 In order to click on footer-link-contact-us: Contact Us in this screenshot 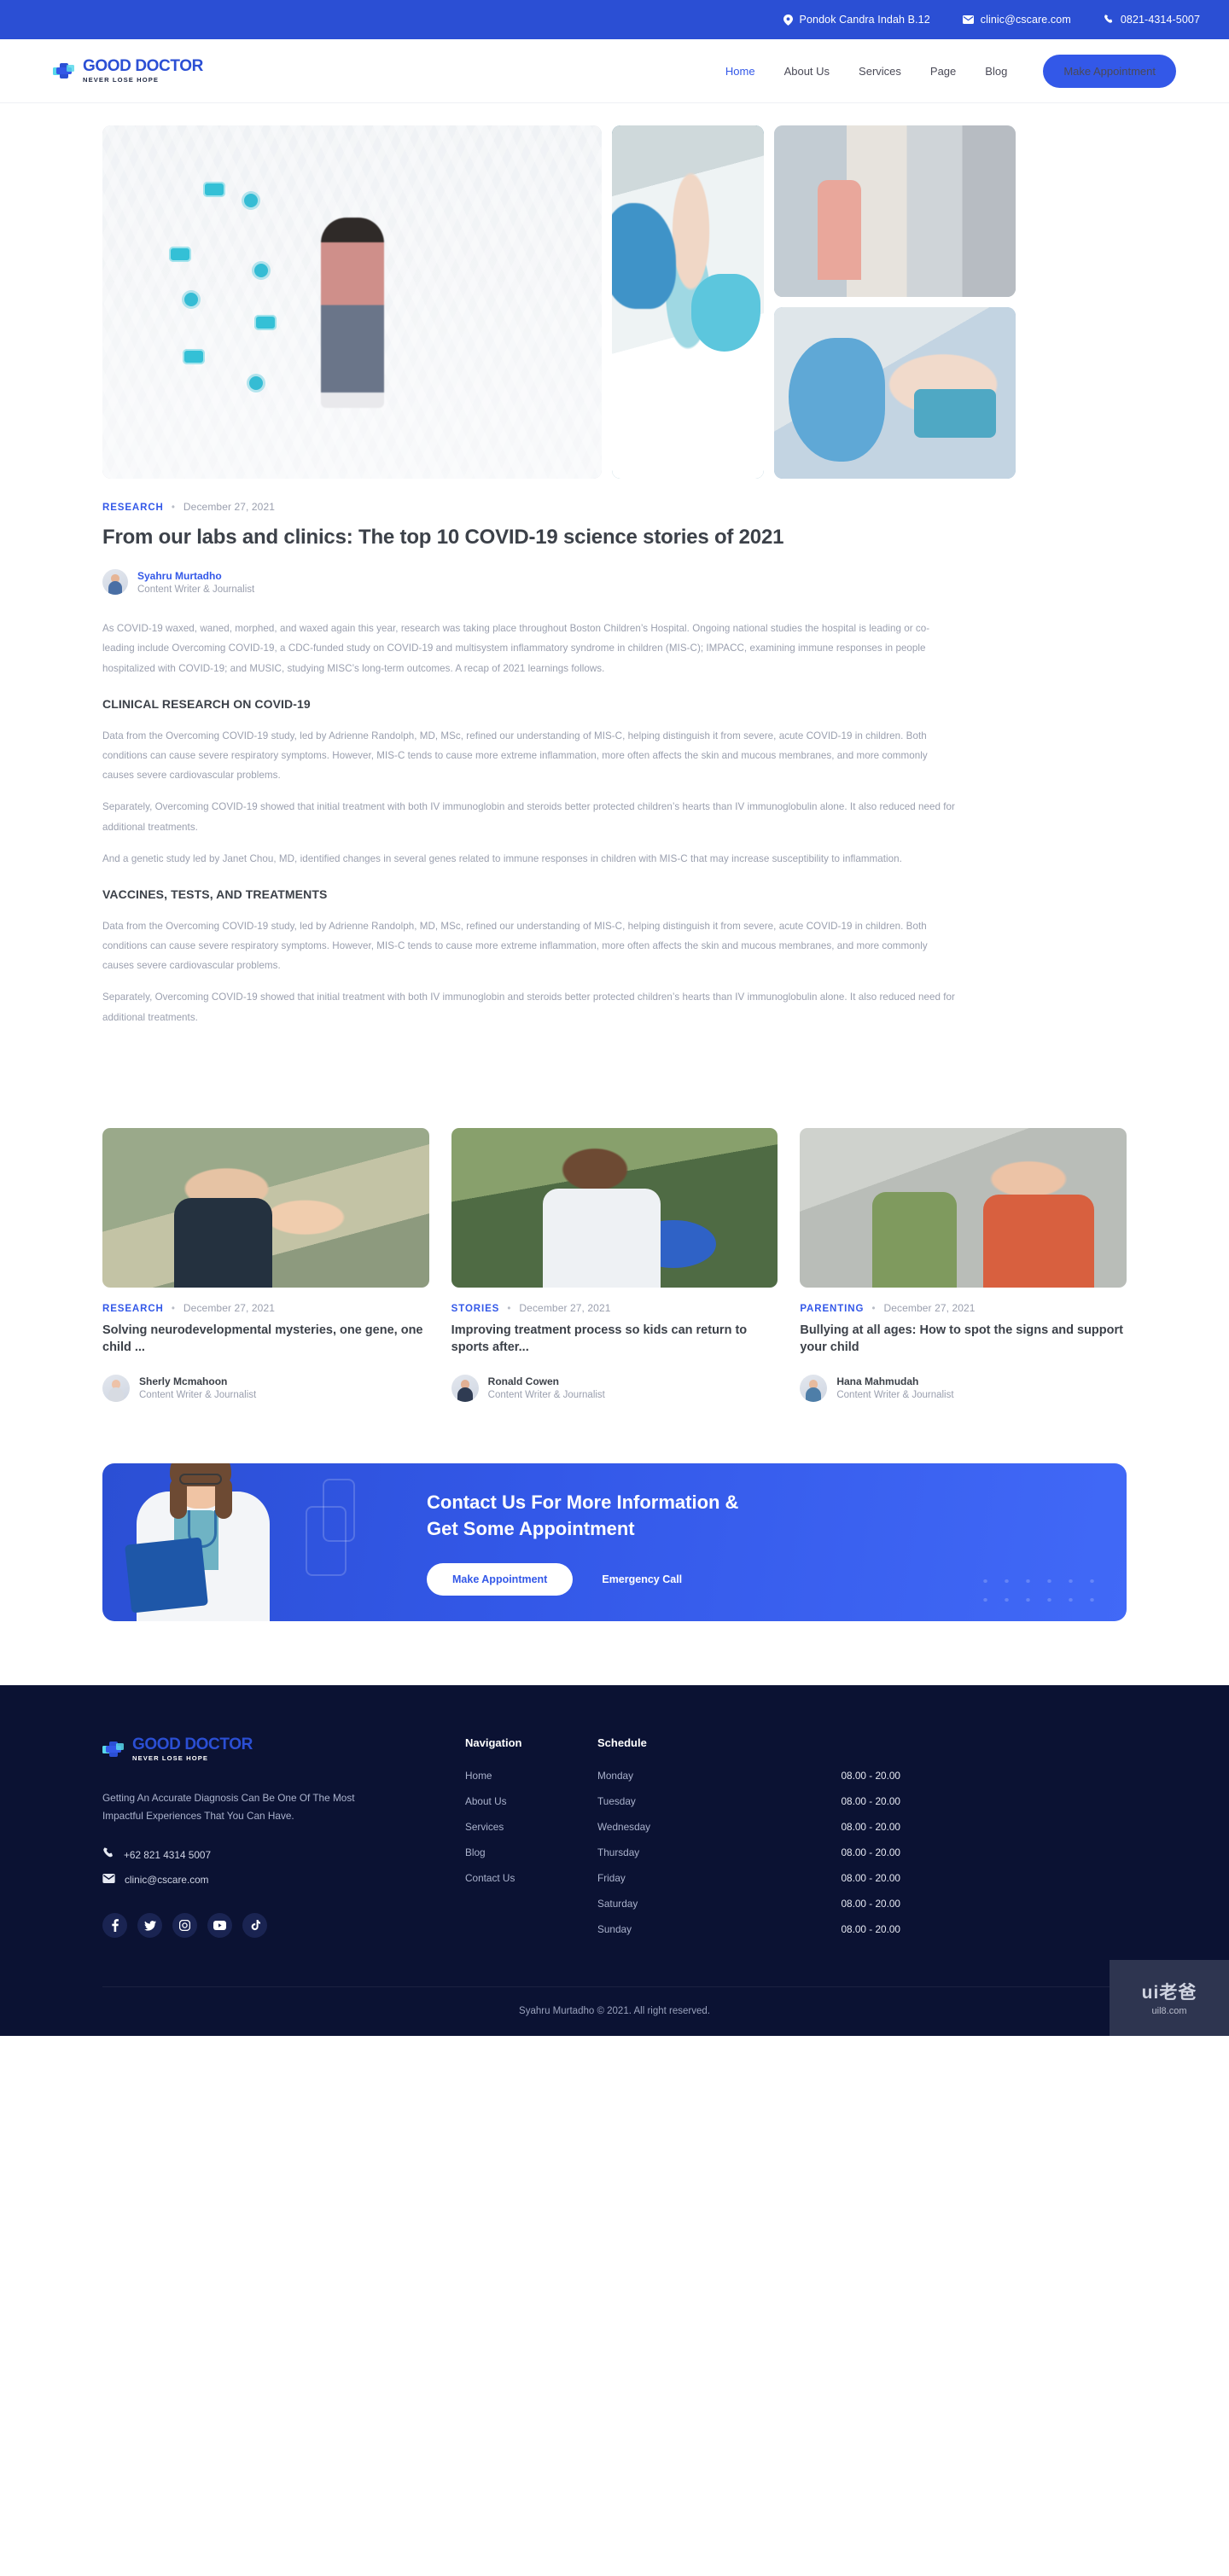, I will do `click(531, 1878)`.